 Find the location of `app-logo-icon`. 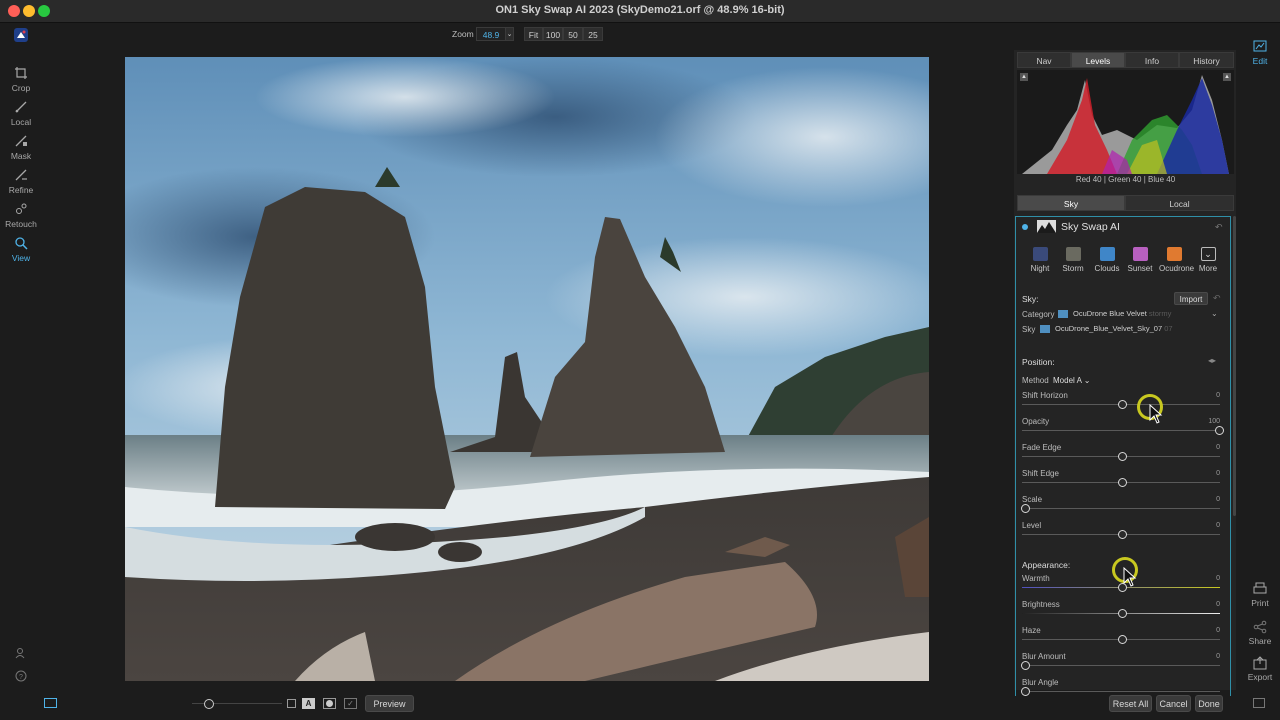

app-logo-icon is located at coordinates (21, 35).